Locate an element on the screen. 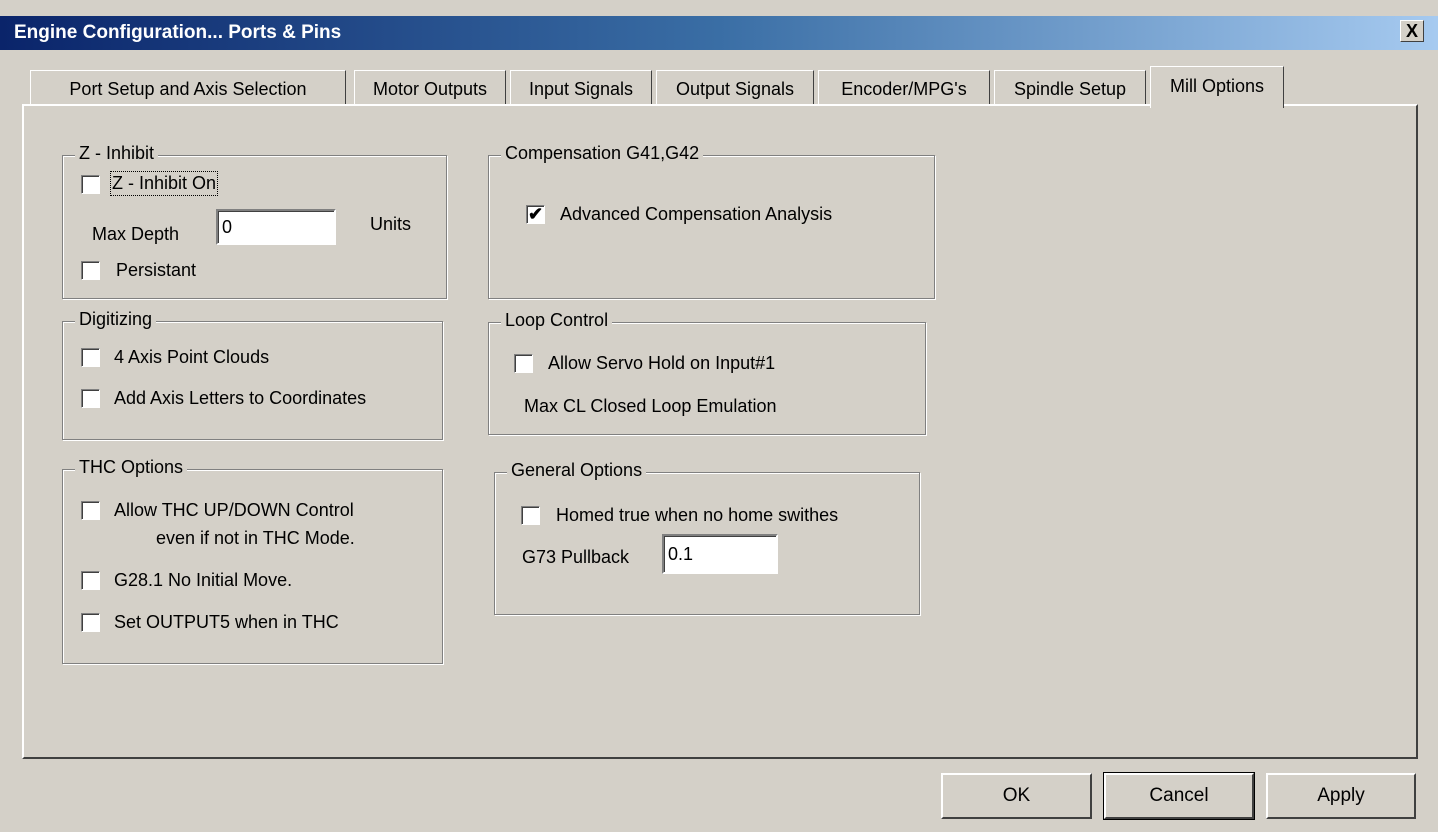 Image resolution: width=1438 pixels, height=832 pixels. tab-spindle-setup: Spindle Setup is located at coordinates (1070, 88).